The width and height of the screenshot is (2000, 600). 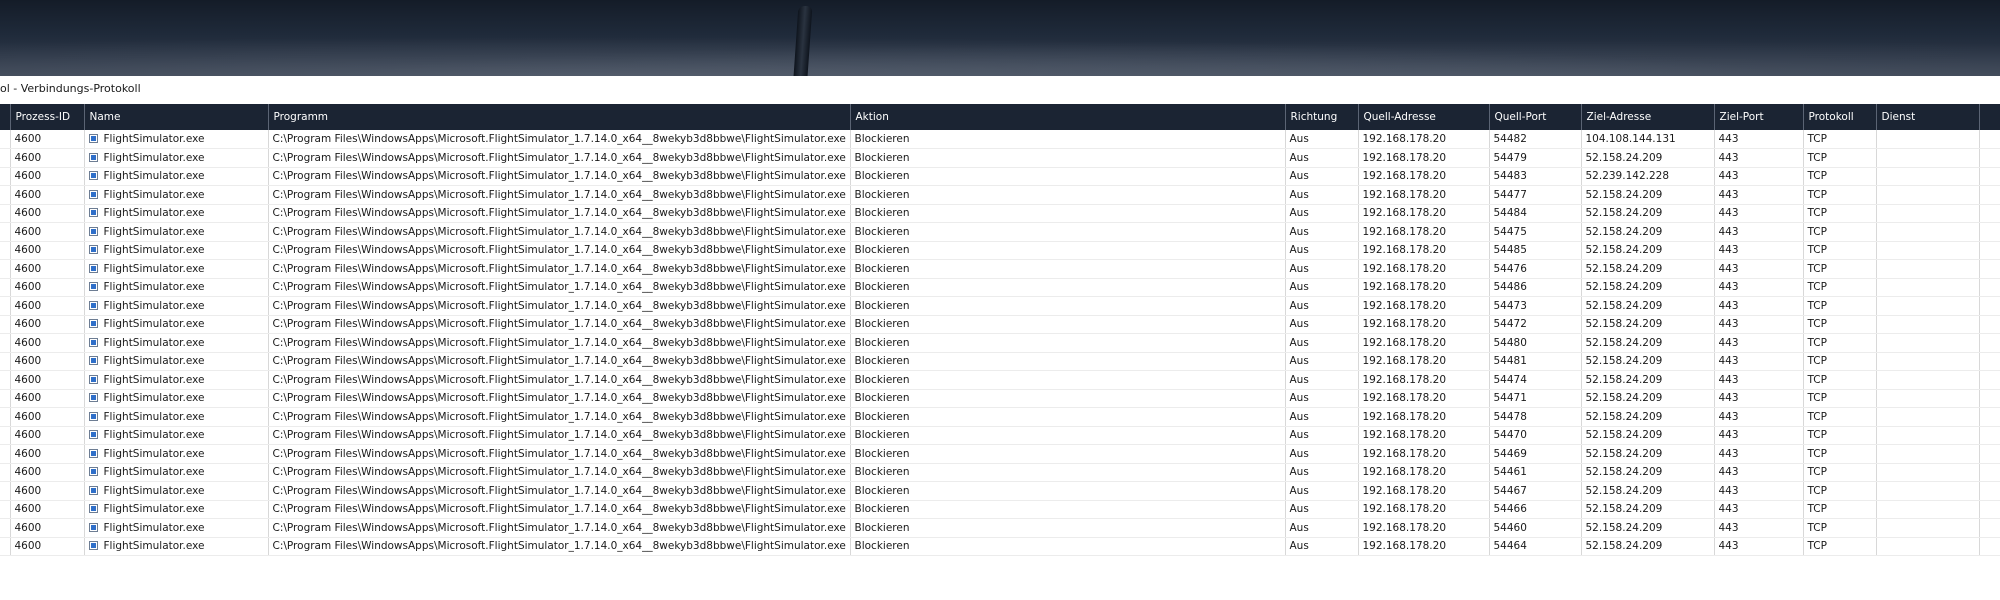 I want to click on column-header-source-port: Quell-Port, so click(x=1535, y=117).